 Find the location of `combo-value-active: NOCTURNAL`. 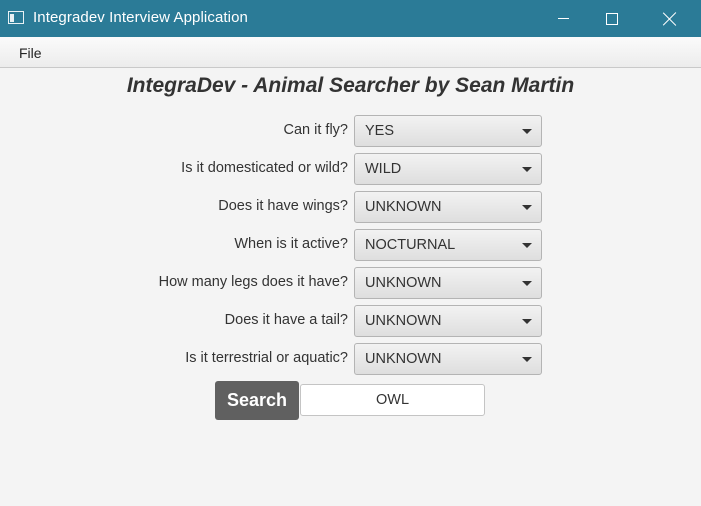

combo-value-active: NOCTURNAL is located at coordinates (410, 245).